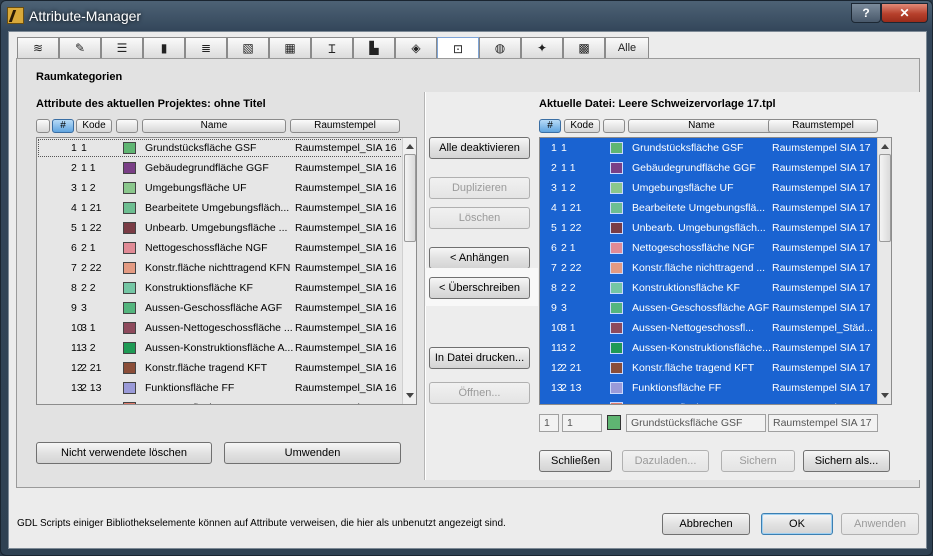 This screenshot has width=933, height=556. What do you see at coordinates (884, 271) in the screenshot?
I see `right-scrollbar` at bounding box center [884, 271].